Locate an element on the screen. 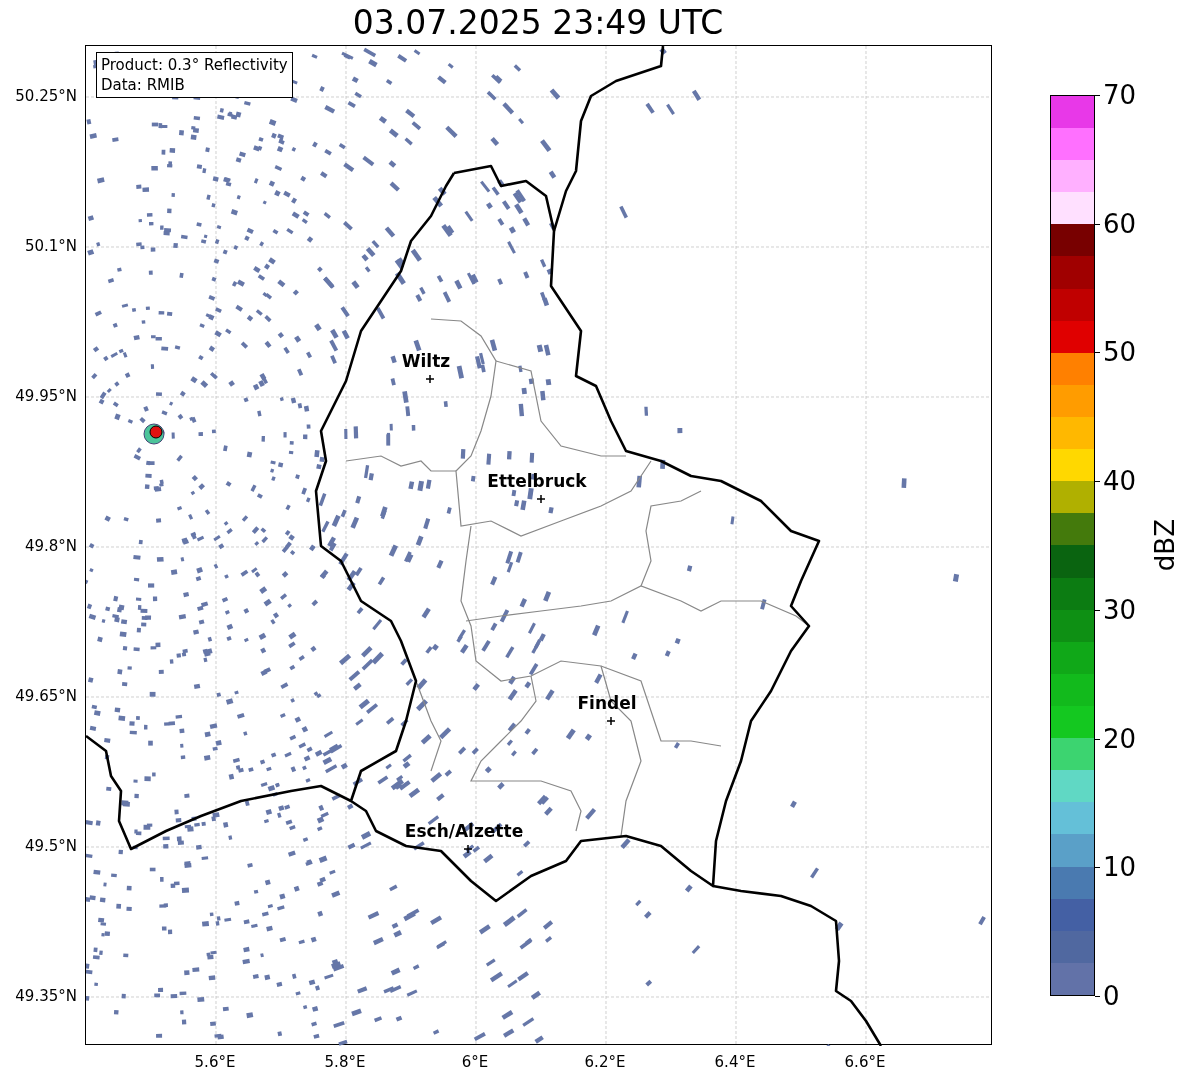 The image size is (1184, 1081). latitude-label: 49.5°N is located at coordinates (50, 846).